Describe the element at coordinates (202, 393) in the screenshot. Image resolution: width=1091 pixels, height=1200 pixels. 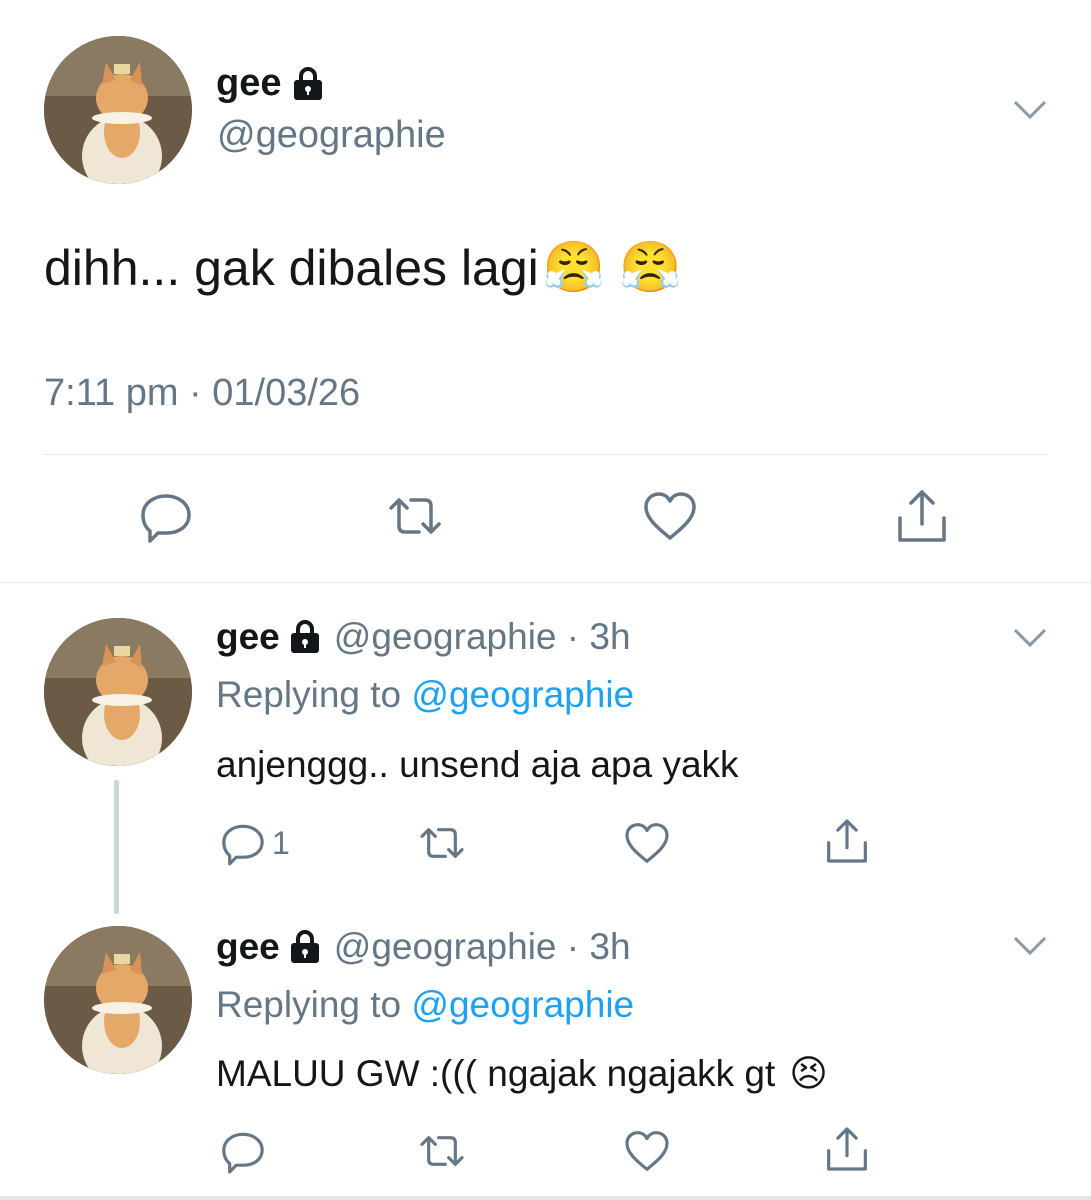
I see `tweet-timestamp: 7:11 pm · 01/03/26` at that location.